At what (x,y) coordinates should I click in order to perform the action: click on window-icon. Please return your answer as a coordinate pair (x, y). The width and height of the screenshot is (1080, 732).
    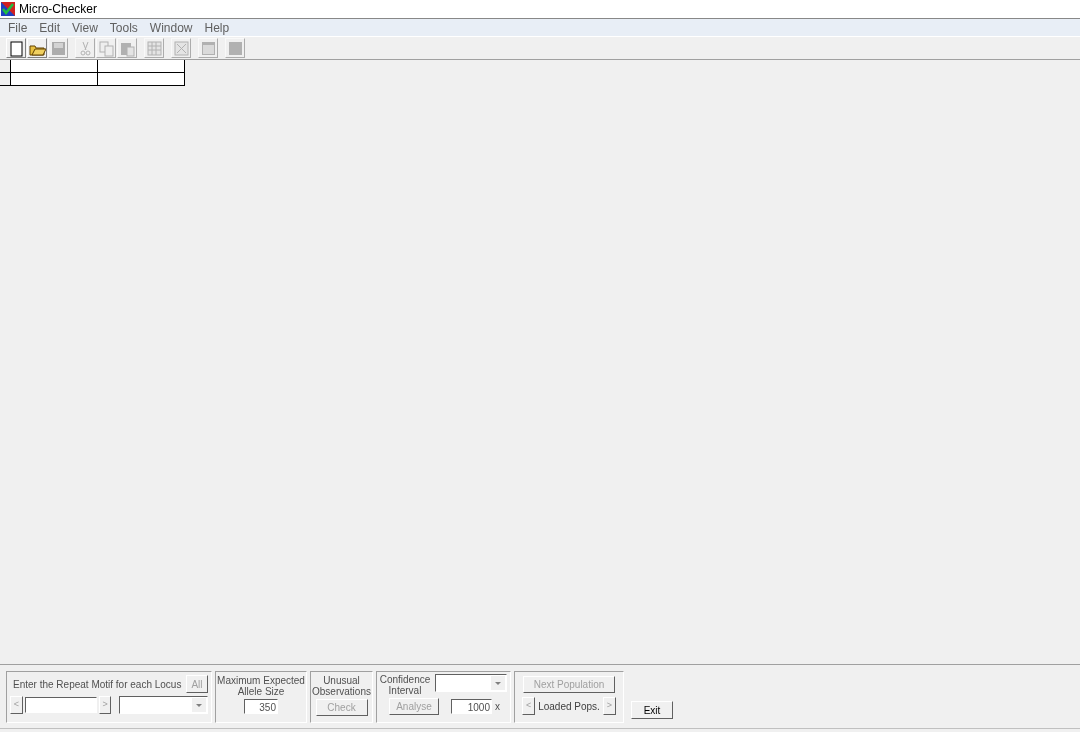
    Looking at the image, I should click on (208, 48).